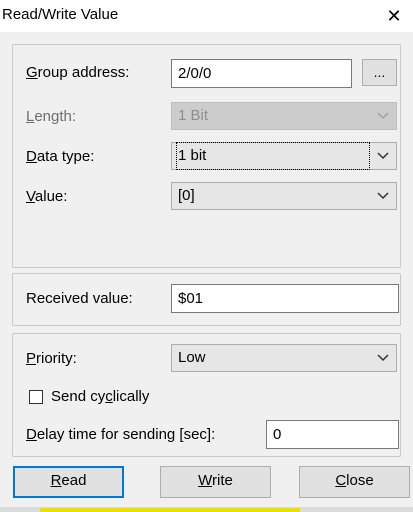 Image resolution: width=413 pixels, height=512 pixels. What do you see at coordinates (332, 434) in the screenshot?
I see `delay-time-input: 0` at bounding box center [332, 434].